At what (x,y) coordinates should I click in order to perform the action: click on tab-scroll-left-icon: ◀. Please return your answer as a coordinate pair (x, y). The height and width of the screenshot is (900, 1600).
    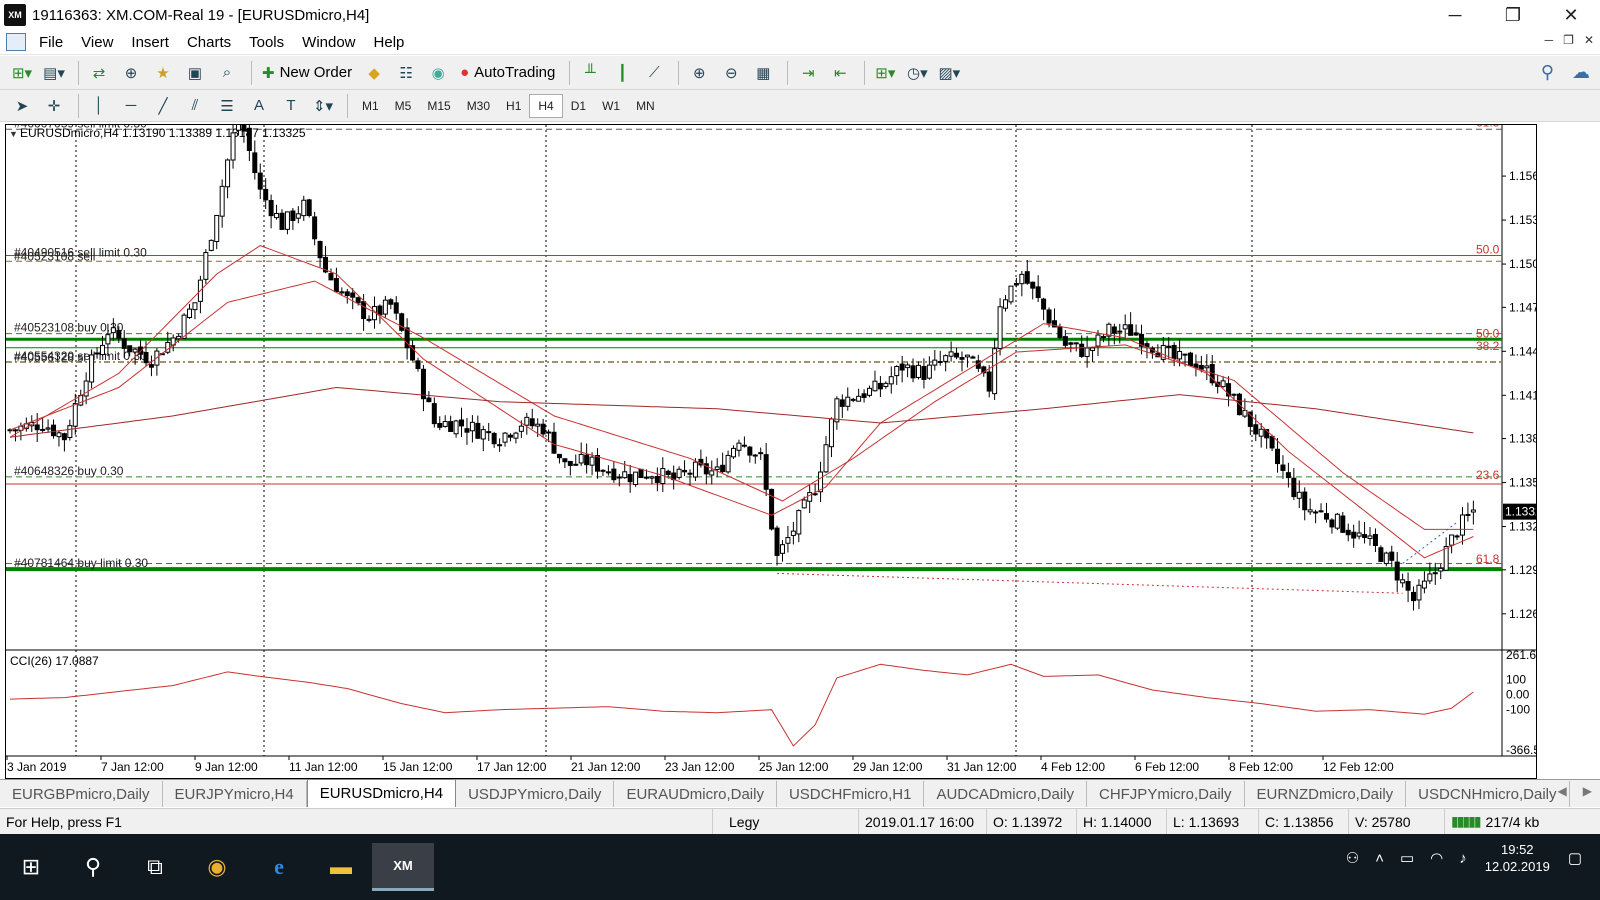
    Looking at the image, I should click on (1562, 791).